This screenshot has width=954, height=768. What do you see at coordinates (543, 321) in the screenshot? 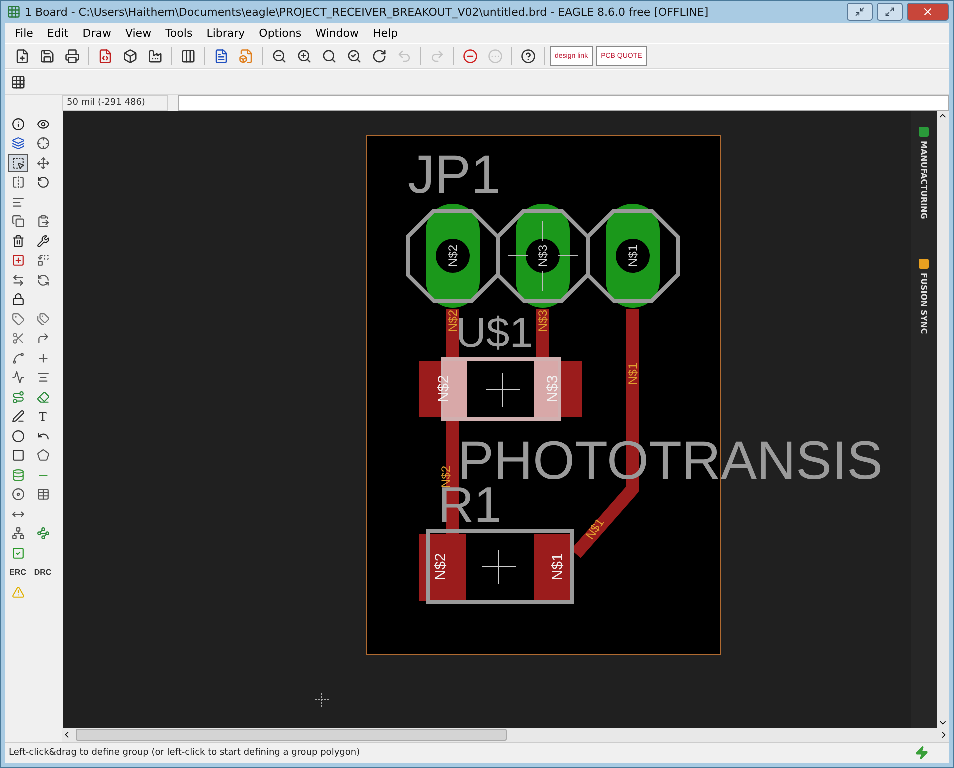
I see `trace-label: N$3` at bounding box center [543, 321].